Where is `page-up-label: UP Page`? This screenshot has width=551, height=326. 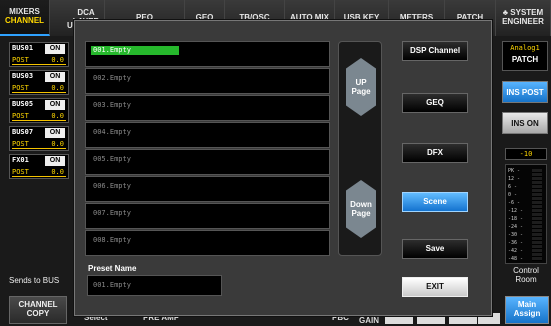
page-up-label: UP Page is located at coordinates (361, 86).